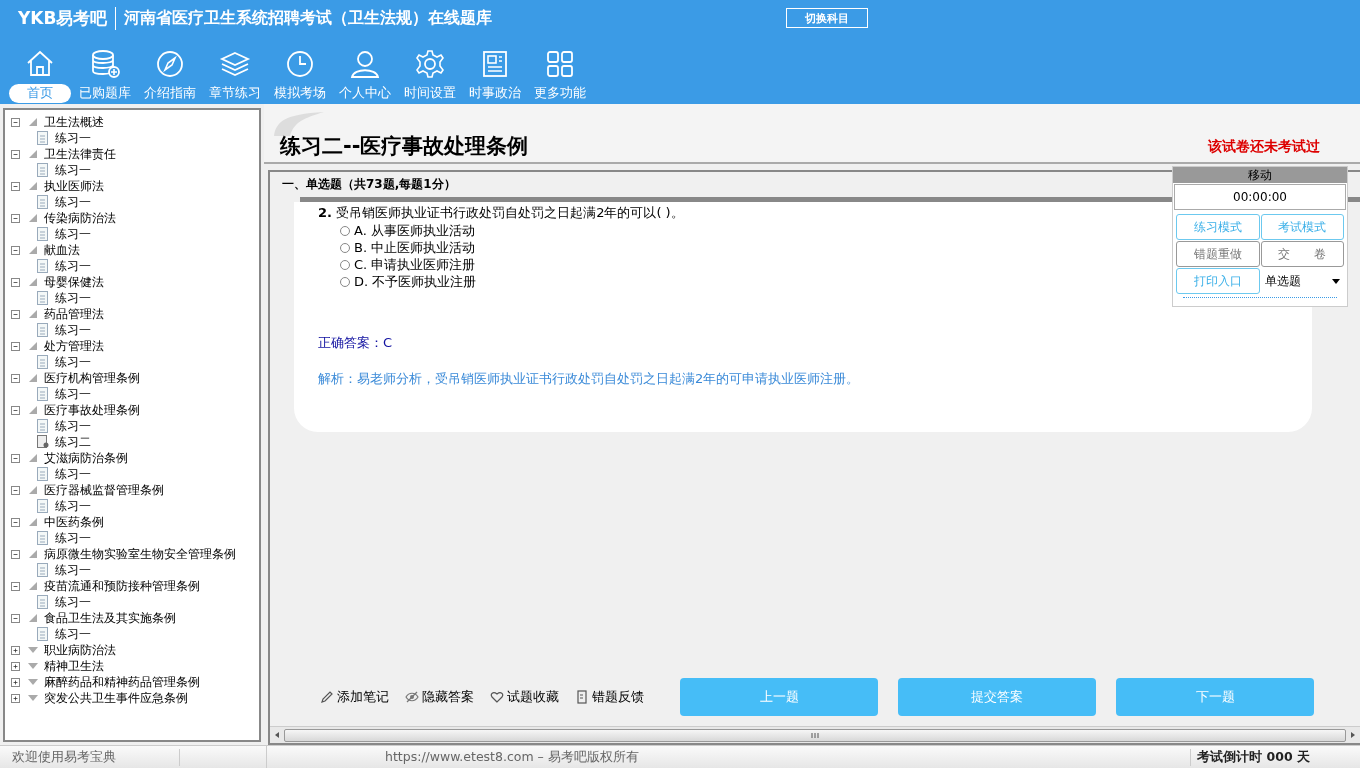 The height and width of the screenshot is (768, 1360). I want to click on section-heading: 一、单选题（共73题,每题1分）, so click(369, 184).